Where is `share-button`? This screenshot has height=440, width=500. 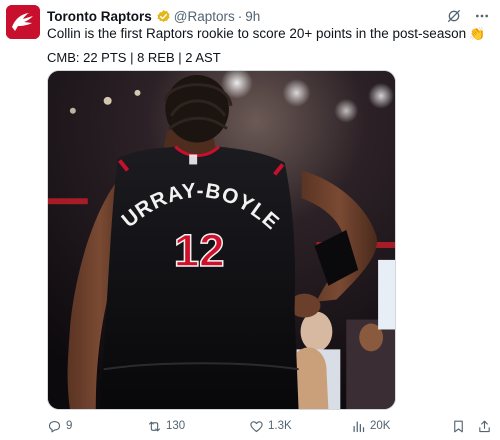
share-button is located at coordinates (484, 426).